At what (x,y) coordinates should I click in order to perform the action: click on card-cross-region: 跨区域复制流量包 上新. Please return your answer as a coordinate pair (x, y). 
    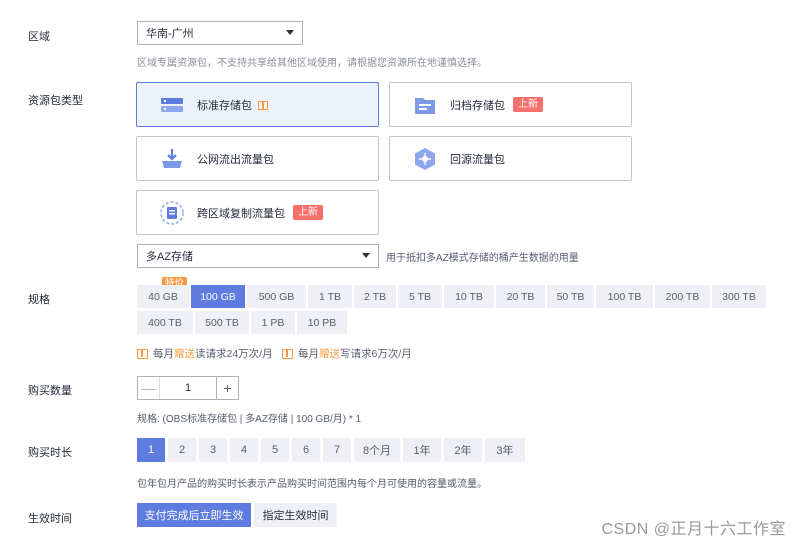
    Looking at the image, I should click on (257, 212).